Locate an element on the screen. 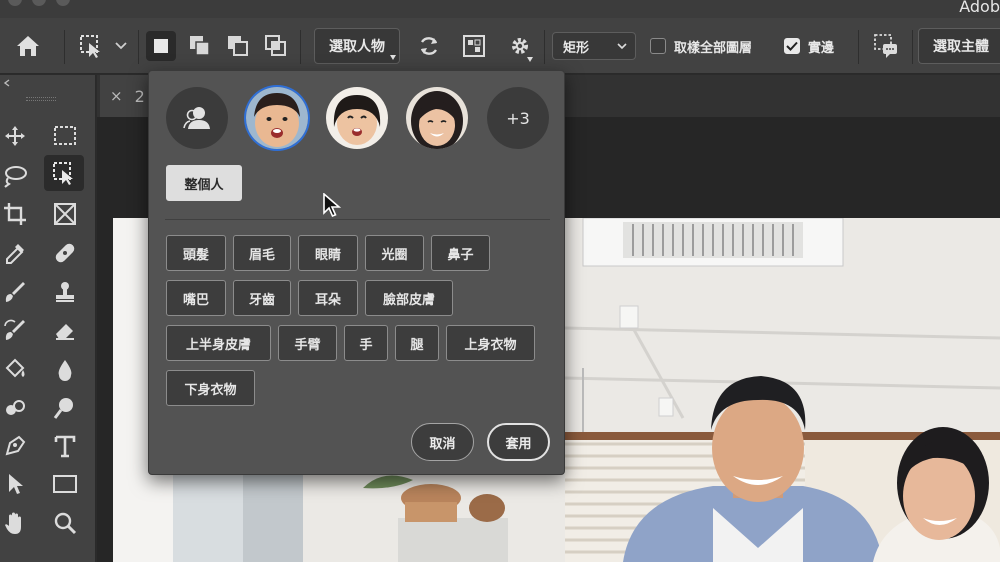  dropdown-corner-icon is located at coordinates (393, 57).